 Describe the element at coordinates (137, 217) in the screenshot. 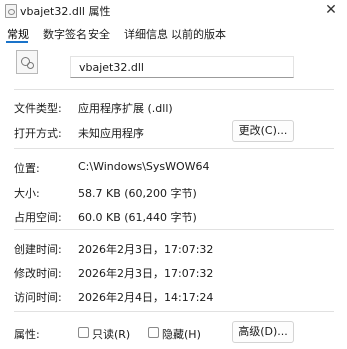

I see `size-on-disk-value: 60.0 KB (61,440 字节)` at that location.